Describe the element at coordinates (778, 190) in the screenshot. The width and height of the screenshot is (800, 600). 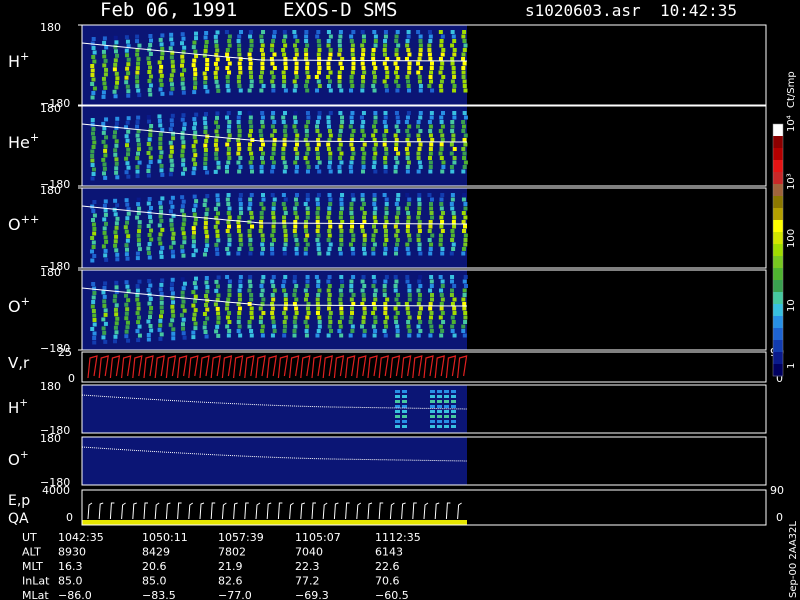
I see `colorbar-swatch` at that location.